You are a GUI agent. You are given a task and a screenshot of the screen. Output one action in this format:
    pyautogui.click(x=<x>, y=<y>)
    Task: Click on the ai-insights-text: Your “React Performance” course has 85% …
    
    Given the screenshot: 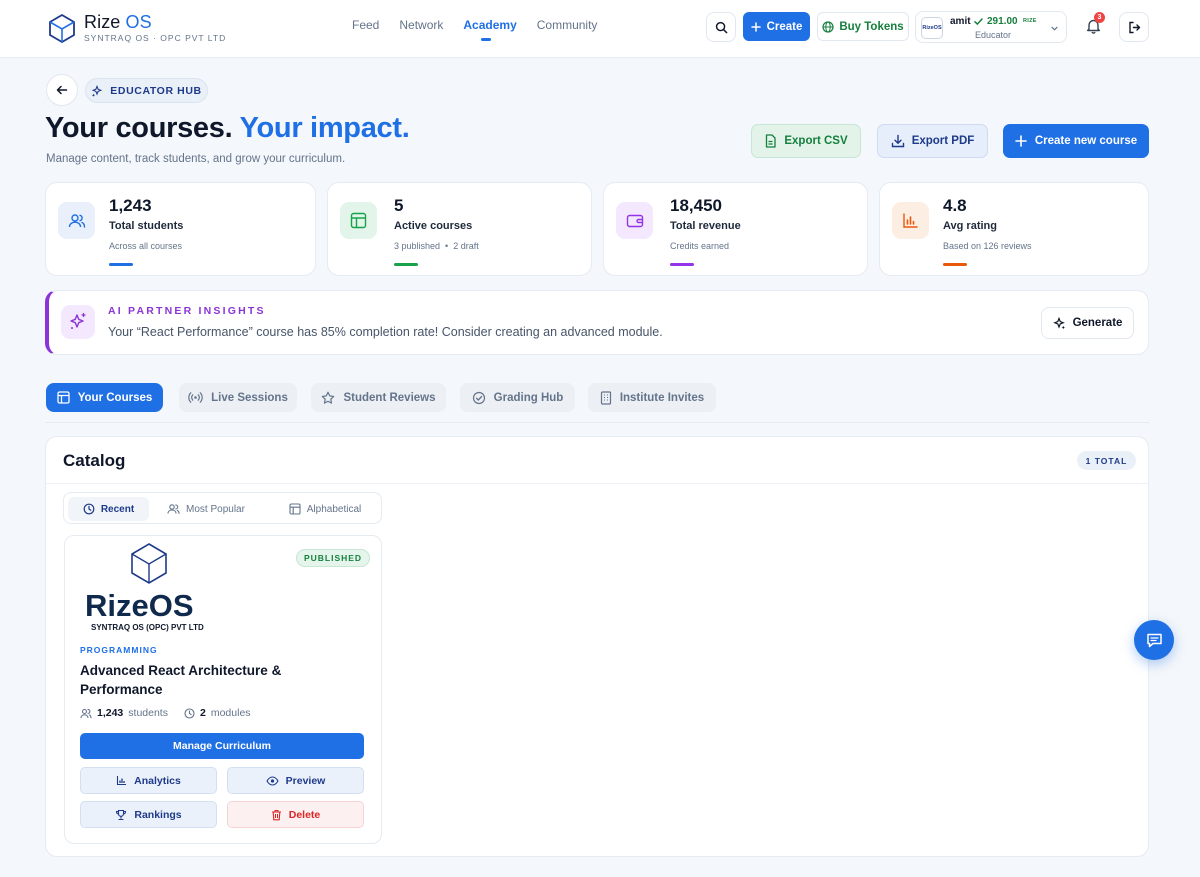 What is the action you would take?
    pyautogui.click(x=385, y=332)
    